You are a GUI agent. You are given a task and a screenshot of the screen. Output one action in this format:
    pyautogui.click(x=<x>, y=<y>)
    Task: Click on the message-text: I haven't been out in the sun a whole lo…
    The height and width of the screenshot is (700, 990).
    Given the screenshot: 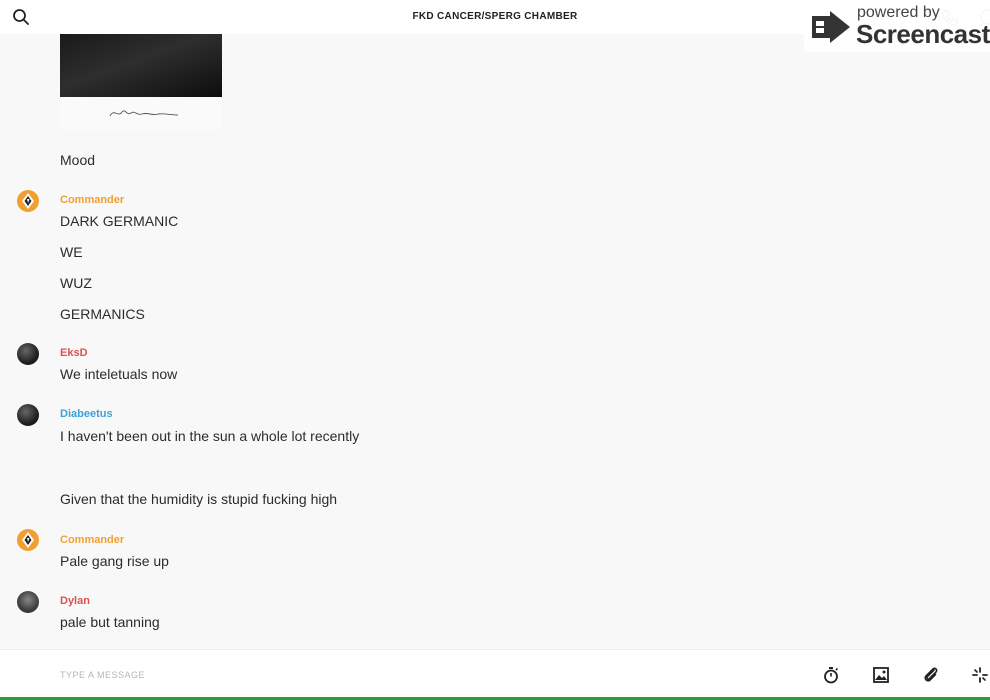 What is the action you would take?
    pyautogui.click(x=210, y=436)
    